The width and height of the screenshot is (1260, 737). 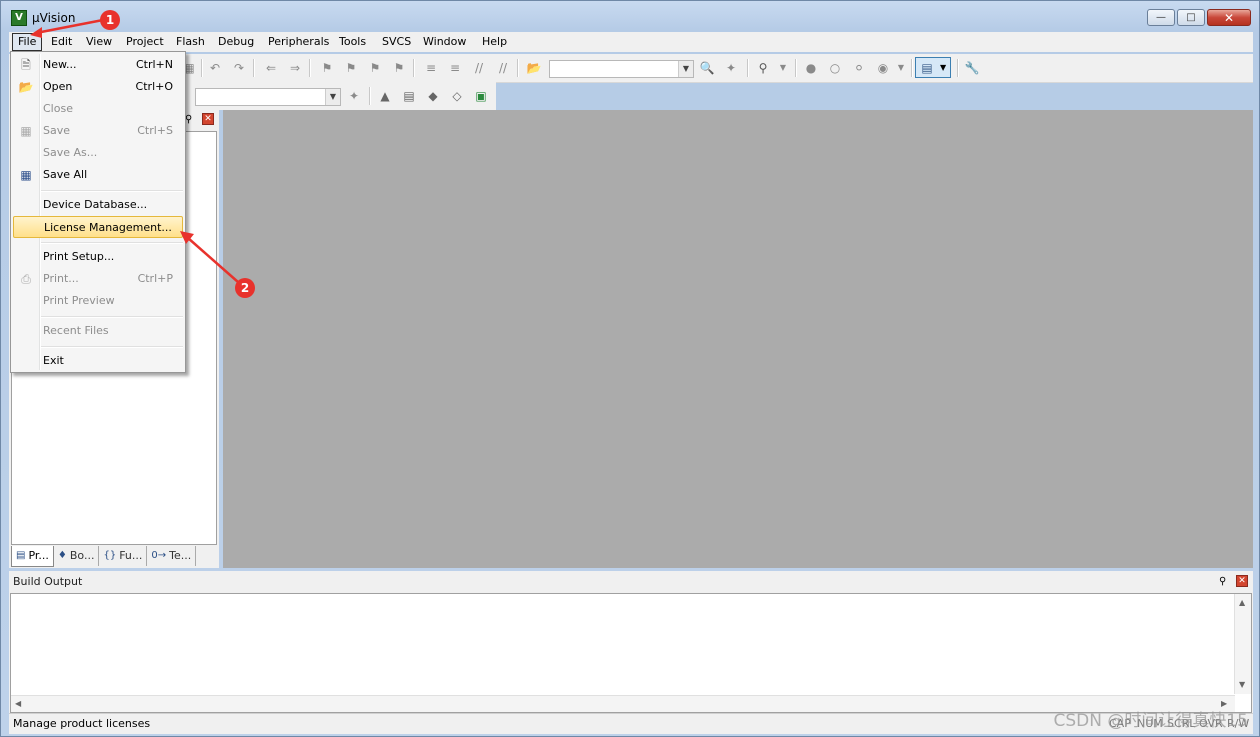 I want to click on annotation-badge-2: 2, so click(x=245, y=288).